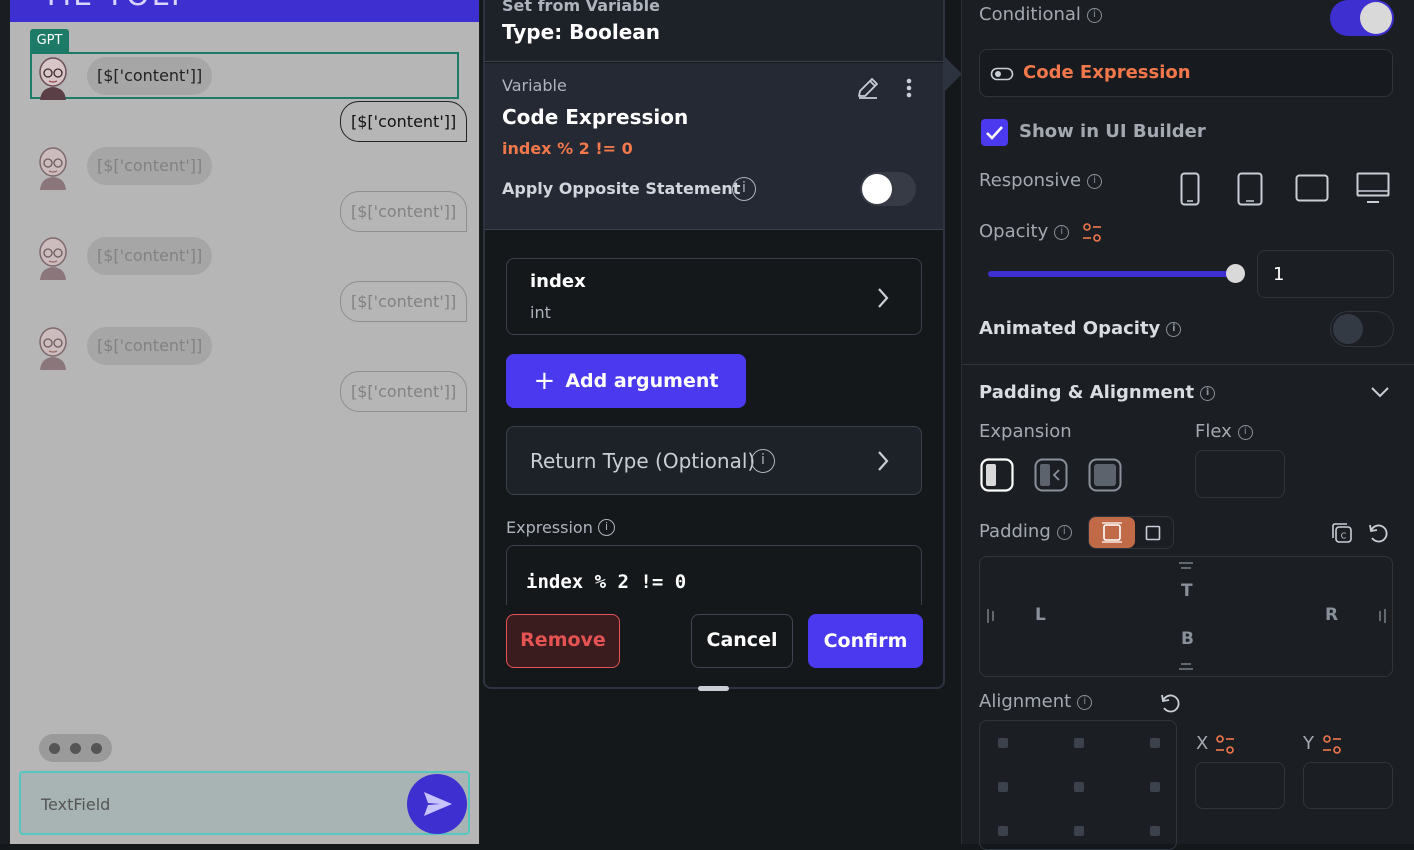  I want to click on dialog-header: Set from Variable Type: Boolean, so click(714, 31).